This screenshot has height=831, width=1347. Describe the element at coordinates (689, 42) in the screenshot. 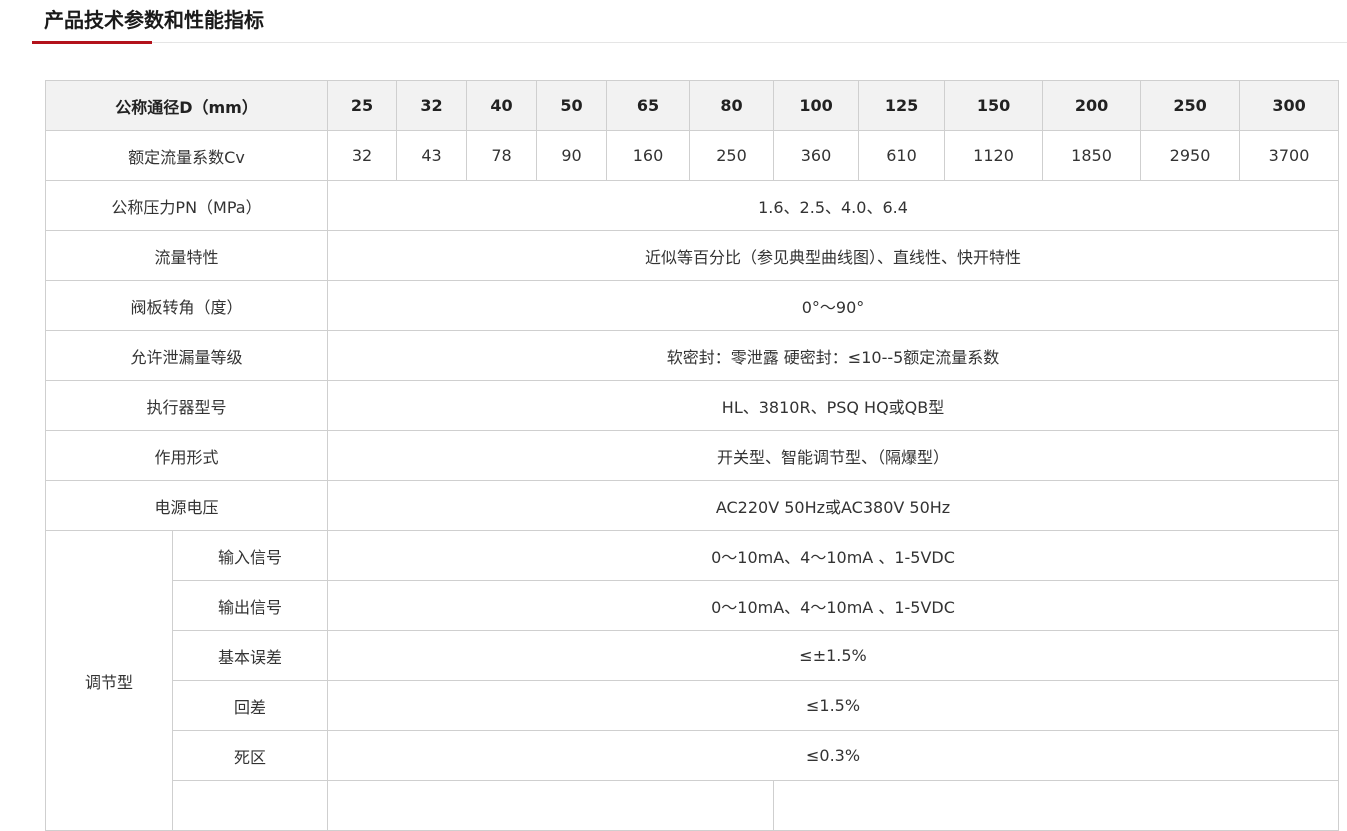

I see `title-divider` at that location.